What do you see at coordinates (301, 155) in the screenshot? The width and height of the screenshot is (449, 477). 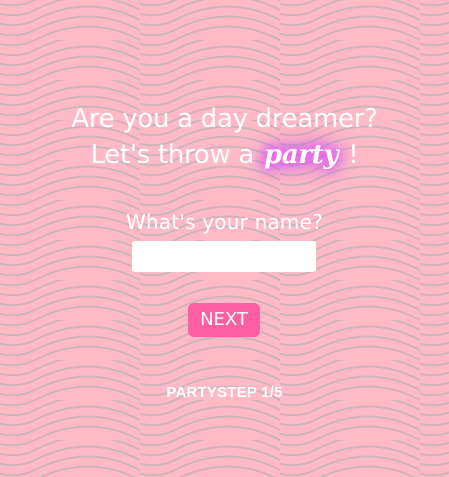 I see `party-highlight-word: party` at bounding box center [301, 155].